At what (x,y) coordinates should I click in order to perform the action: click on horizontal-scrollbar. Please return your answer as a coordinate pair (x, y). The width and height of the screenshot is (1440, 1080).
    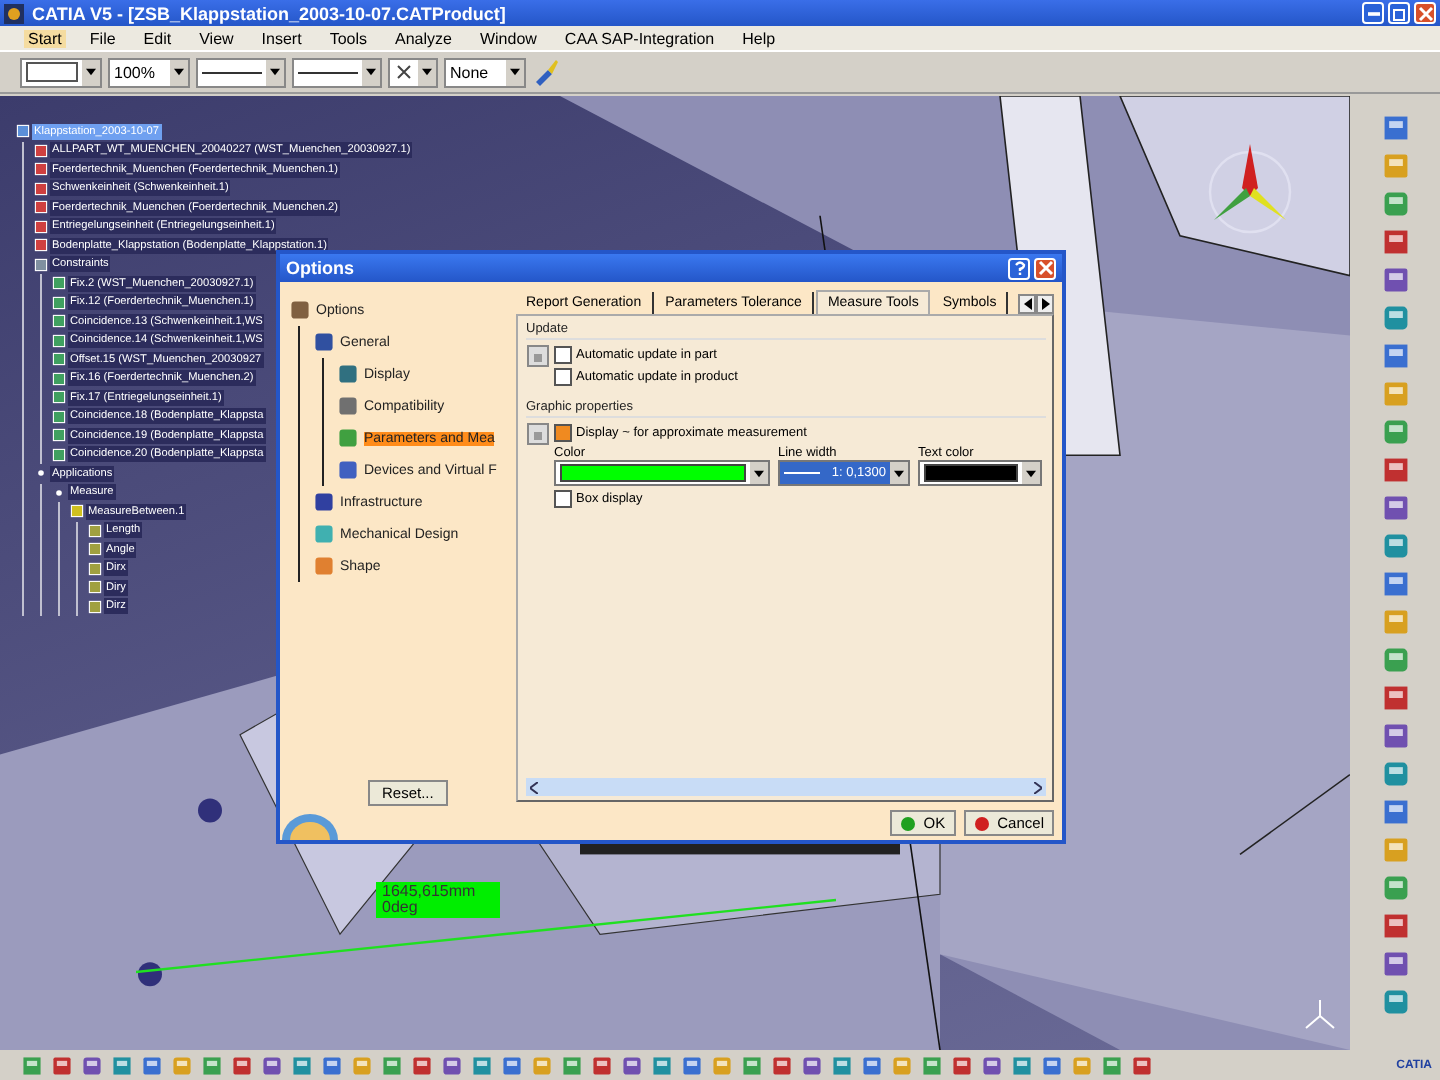
    Looking at the image, I should click on (786, 787).